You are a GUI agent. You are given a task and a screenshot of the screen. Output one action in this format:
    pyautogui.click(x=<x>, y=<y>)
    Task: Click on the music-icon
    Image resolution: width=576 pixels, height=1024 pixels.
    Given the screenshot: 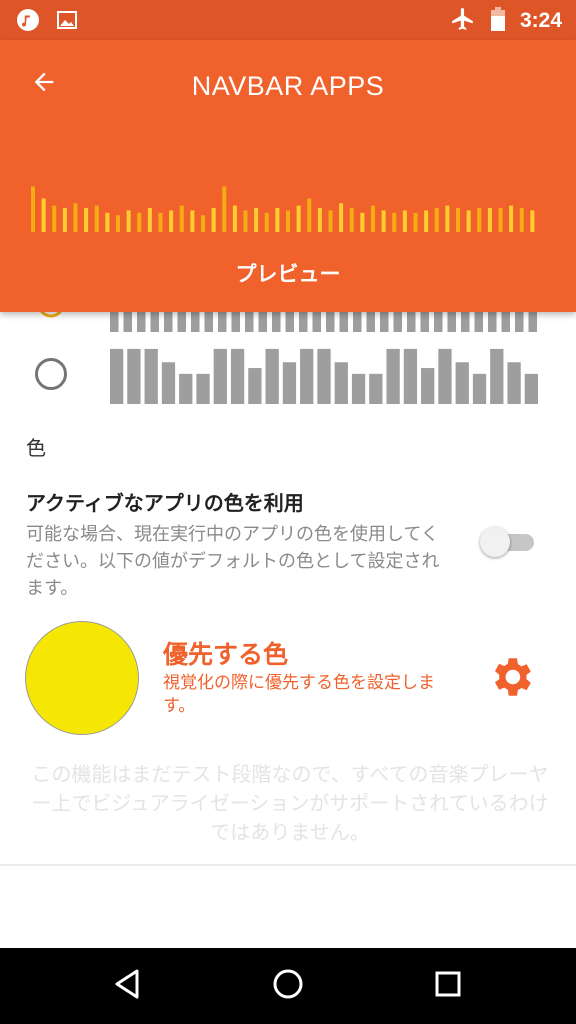 What is the action you would take?
    pyautogui.click(x=28, y=22)
    